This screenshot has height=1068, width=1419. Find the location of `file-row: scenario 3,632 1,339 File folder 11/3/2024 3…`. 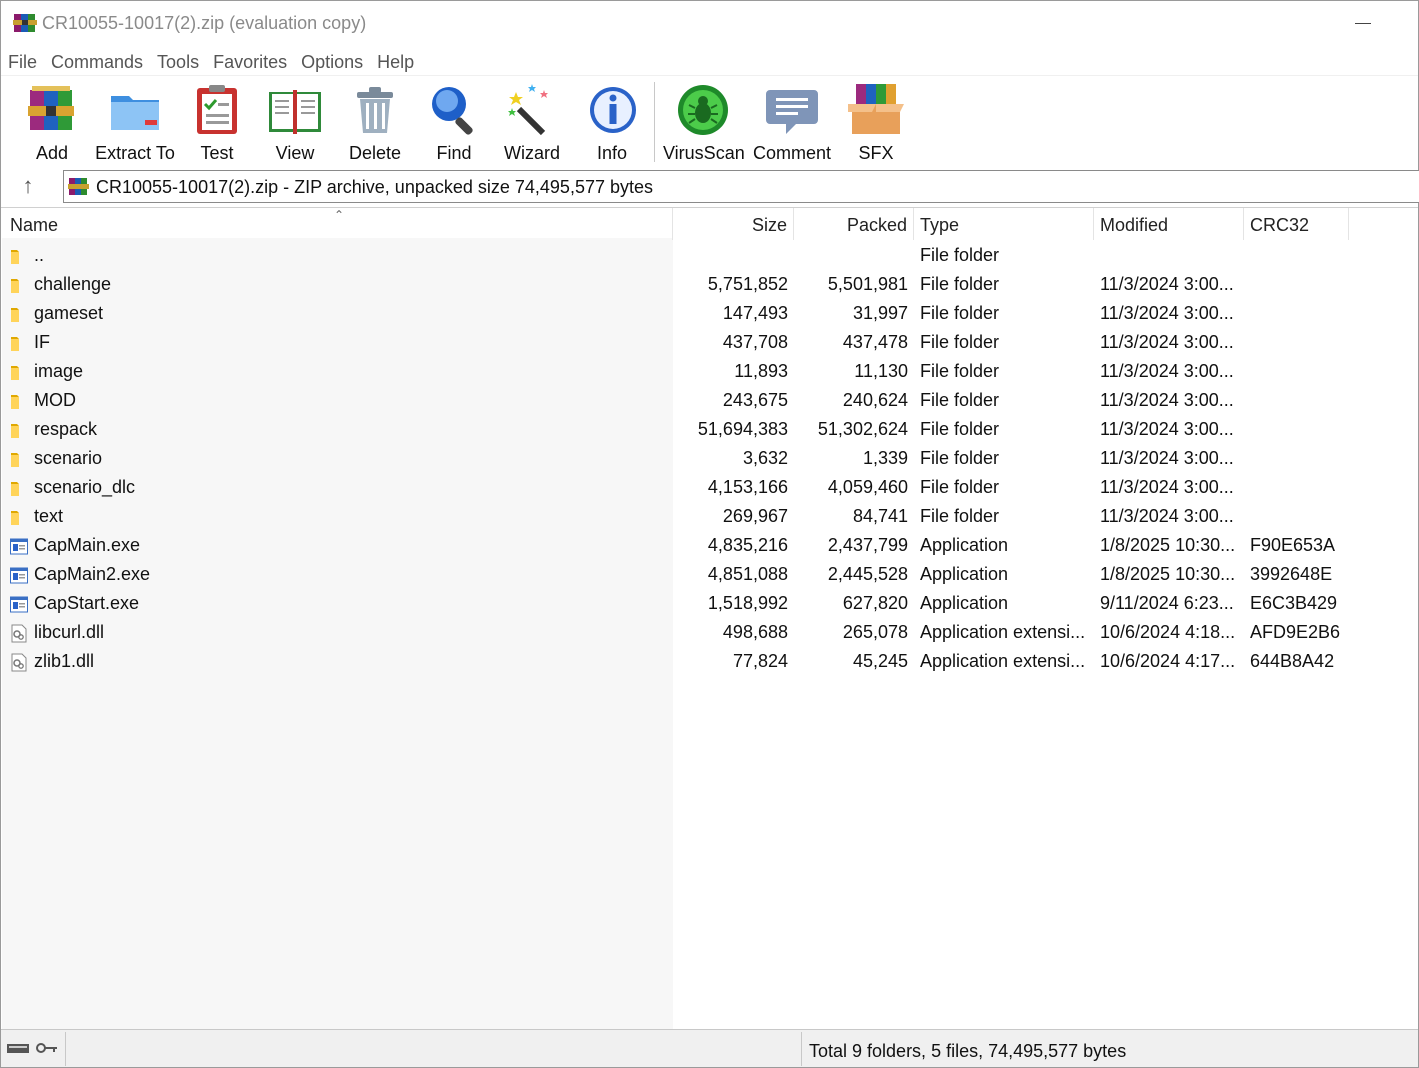

file-row: scenario 3,632 1,339 File folder 11/3/2024 3… is located at coordinates (709, 458).